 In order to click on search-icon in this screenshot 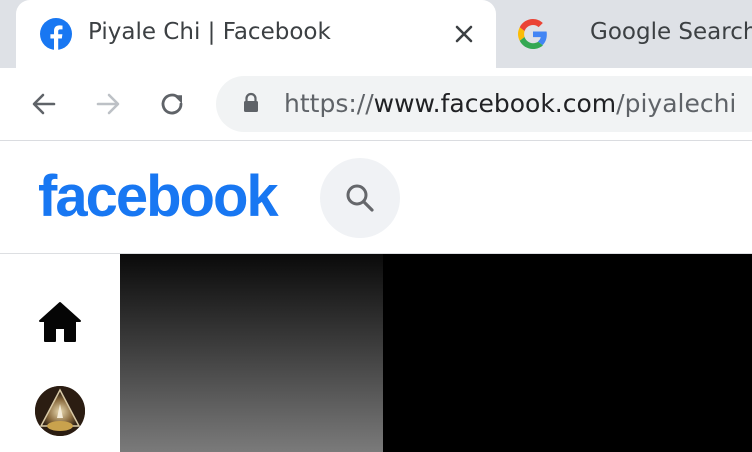, I will do `click(360, 198)`.